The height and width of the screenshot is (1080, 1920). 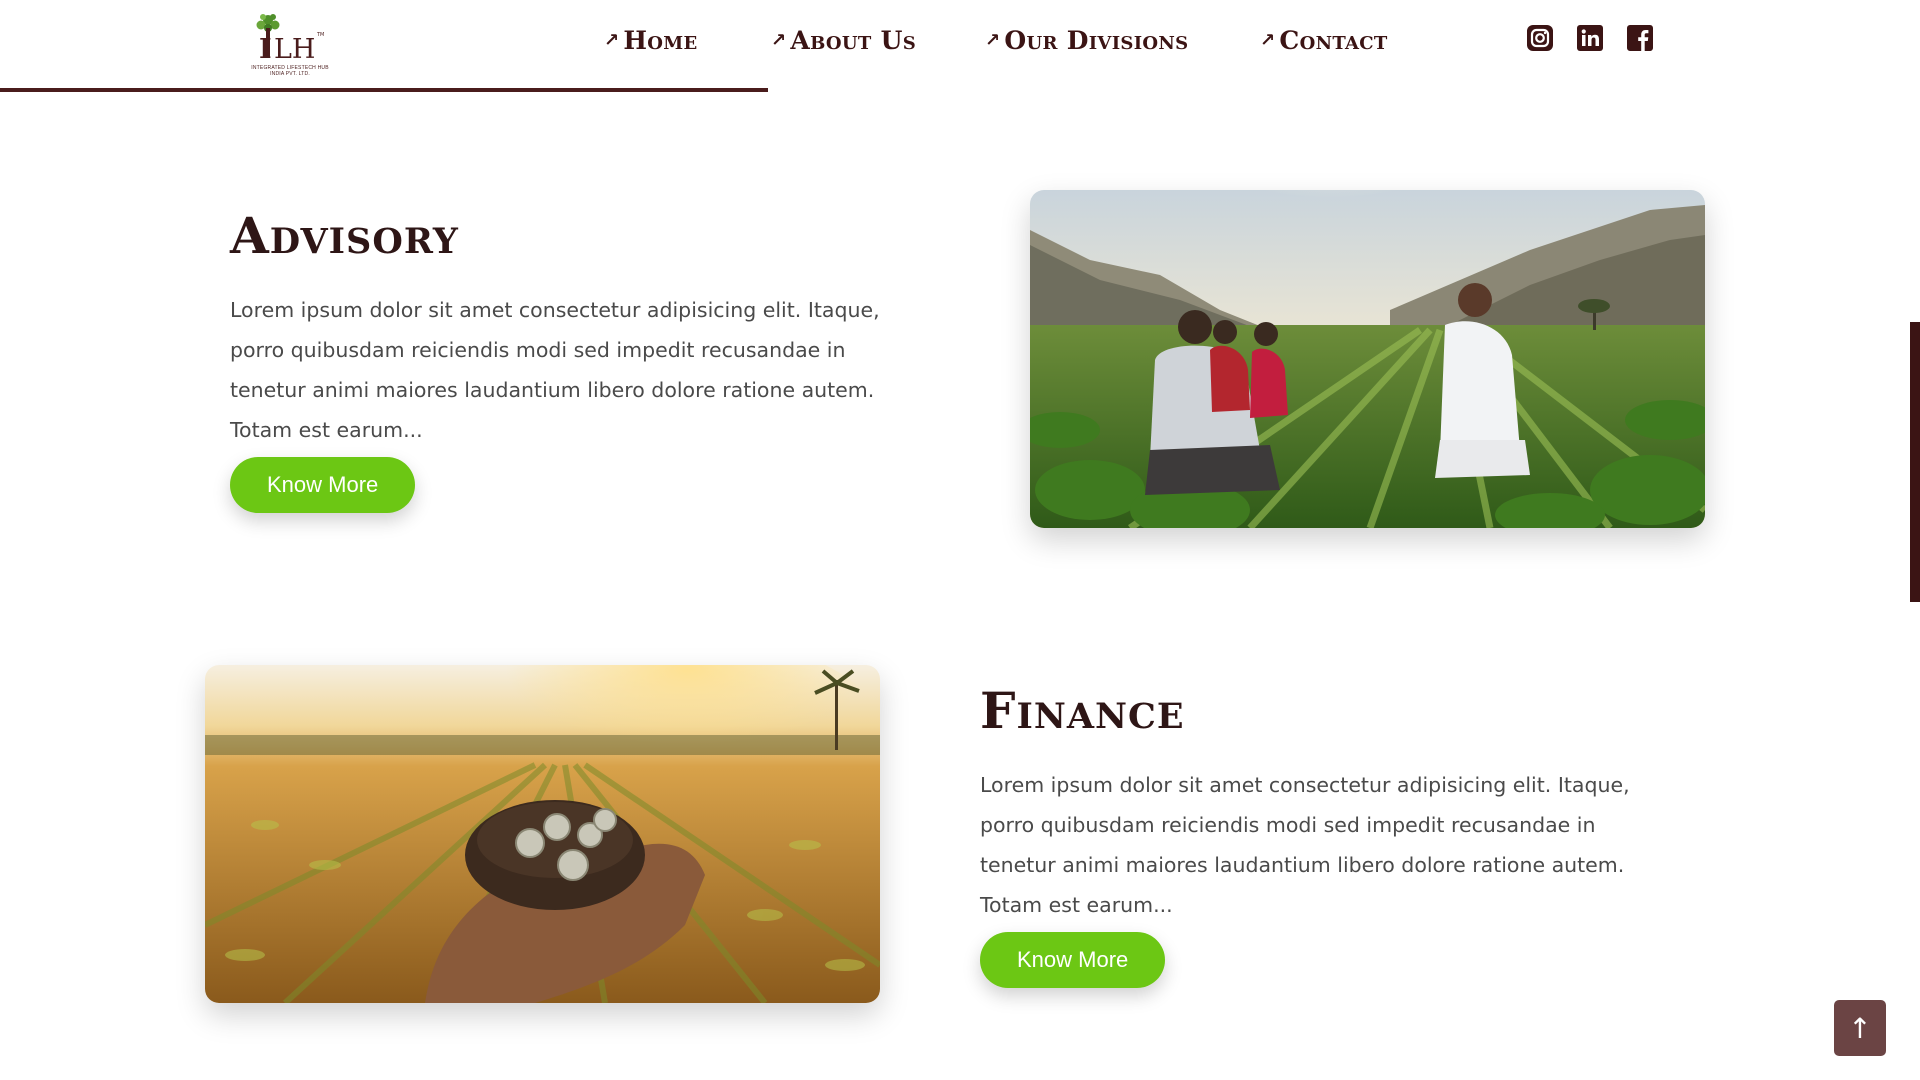 I want to click on tree-logo-icon: I LH TM, so click(x=290, y=39).